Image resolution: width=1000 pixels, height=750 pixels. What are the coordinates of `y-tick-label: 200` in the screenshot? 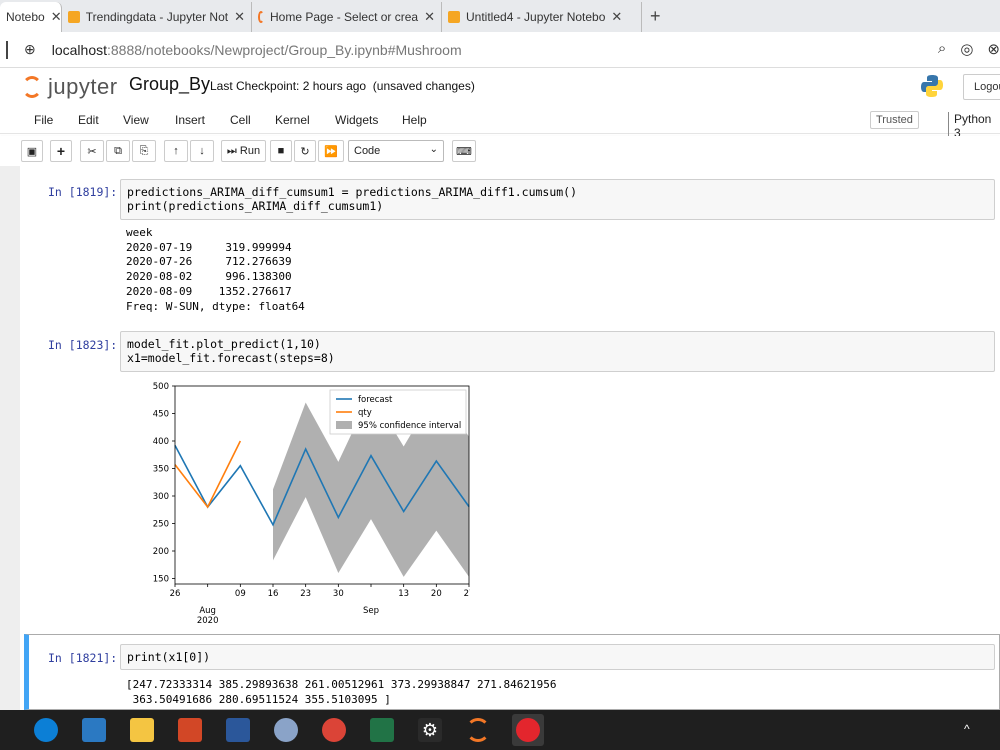 It's located at (161, 552).